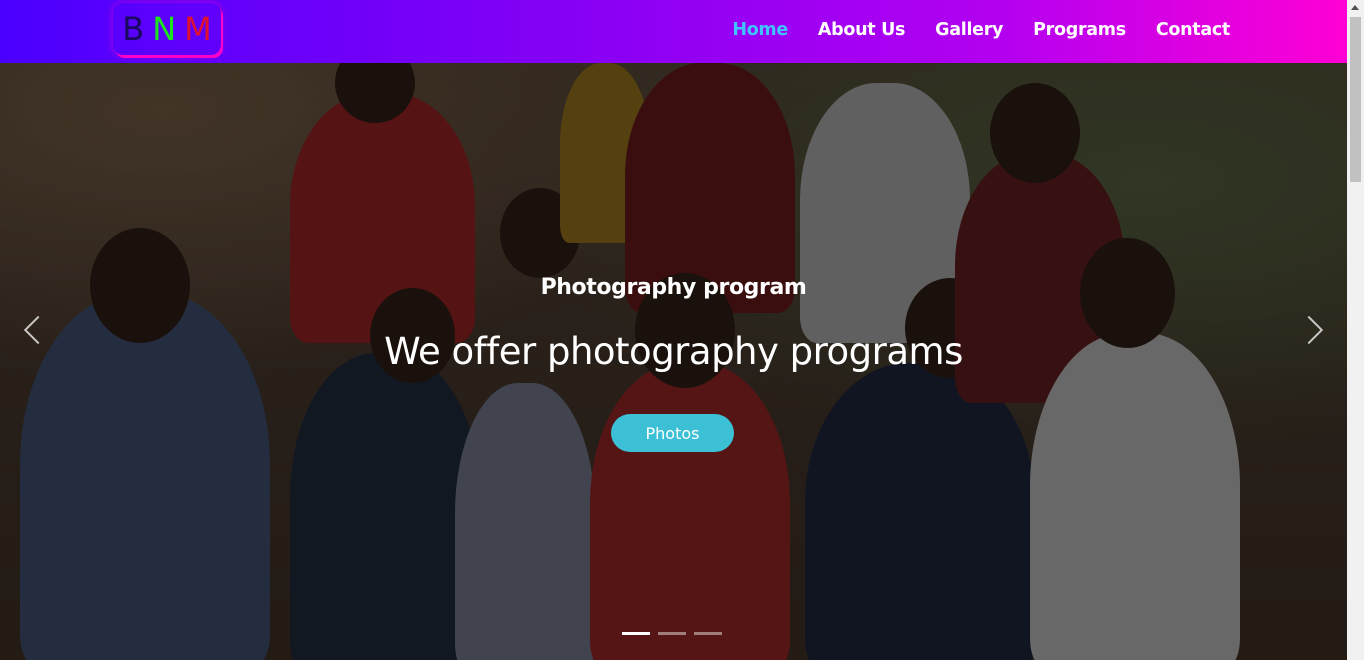 Image resolution: width=1364 pixels, height=660 pixels. Describe the element at coordinates (969, 30) in the screenshot. I see `nav-gallery: Gallery` at that location.